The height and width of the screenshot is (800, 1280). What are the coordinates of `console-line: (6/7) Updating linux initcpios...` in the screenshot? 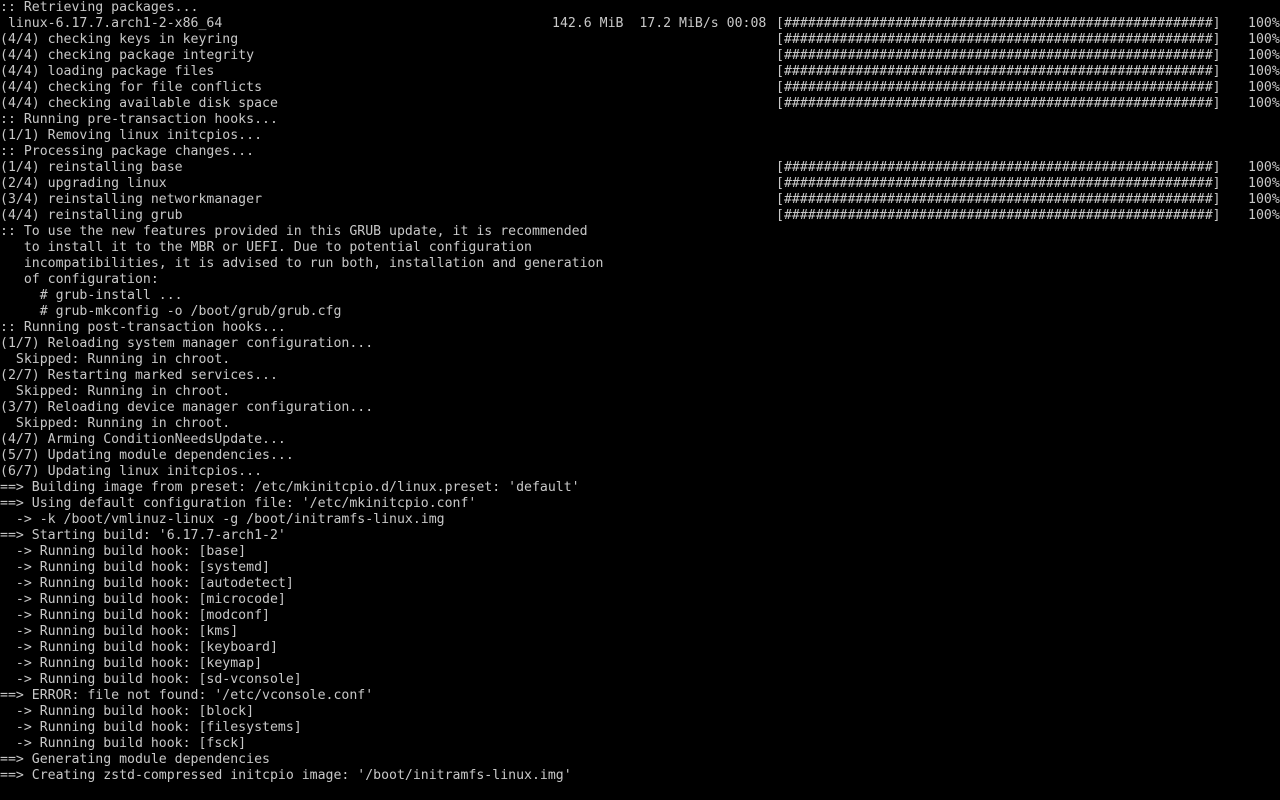 It's located at (640, 472).